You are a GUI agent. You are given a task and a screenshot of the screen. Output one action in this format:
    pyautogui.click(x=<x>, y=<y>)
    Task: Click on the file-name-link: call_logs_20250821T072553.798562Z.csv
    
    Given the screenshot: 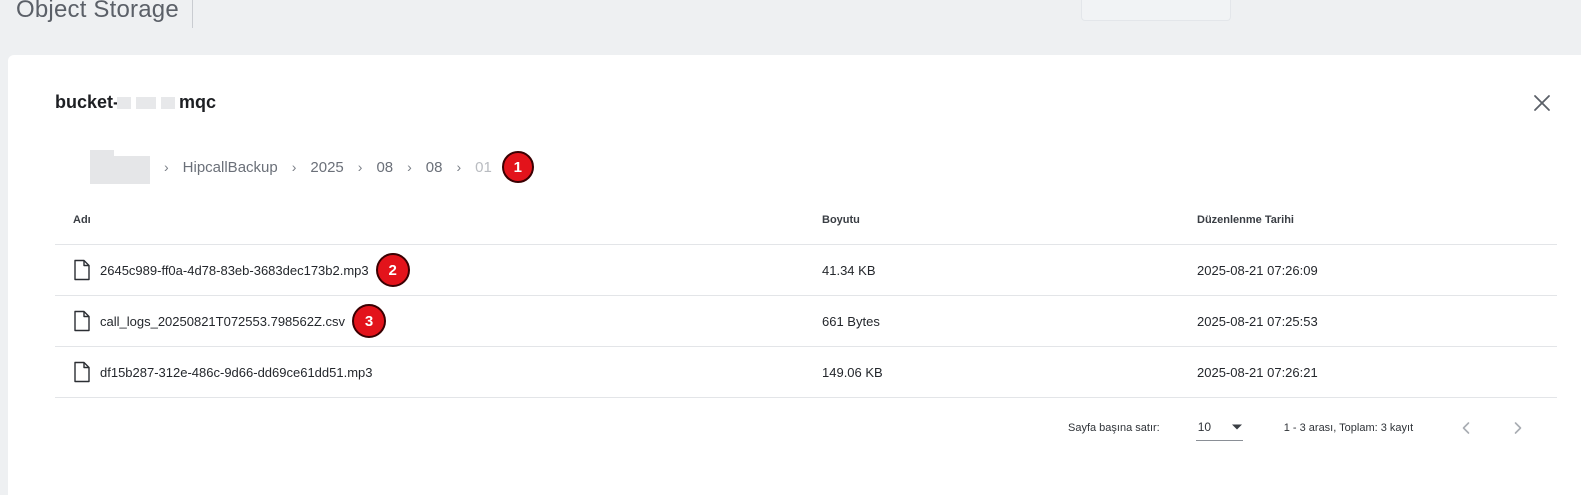 What is the action you would take?
    pyautogui.click(x=222, y=321)
    